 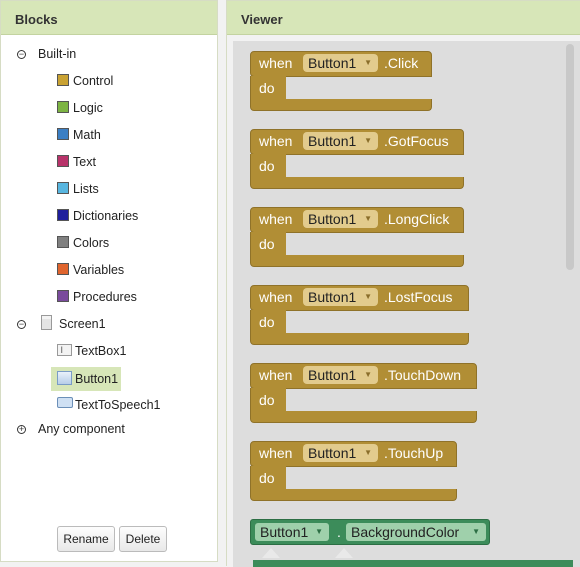 What do you see at coordinates (109, 18) in the screenshot?
I see `blocks-header: Blocks` at bounding box center [109, 18].